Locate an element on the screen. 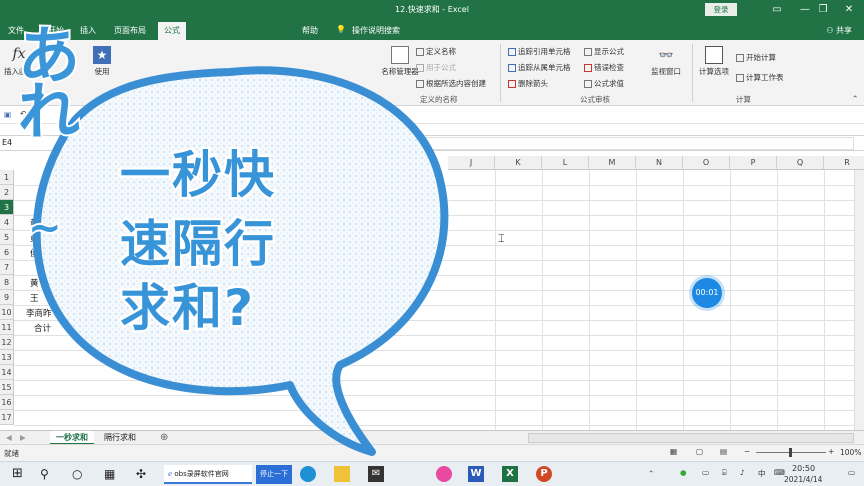 This screenshot has height=486, width=864. column-header: Q is located at coordinates (800, 163).